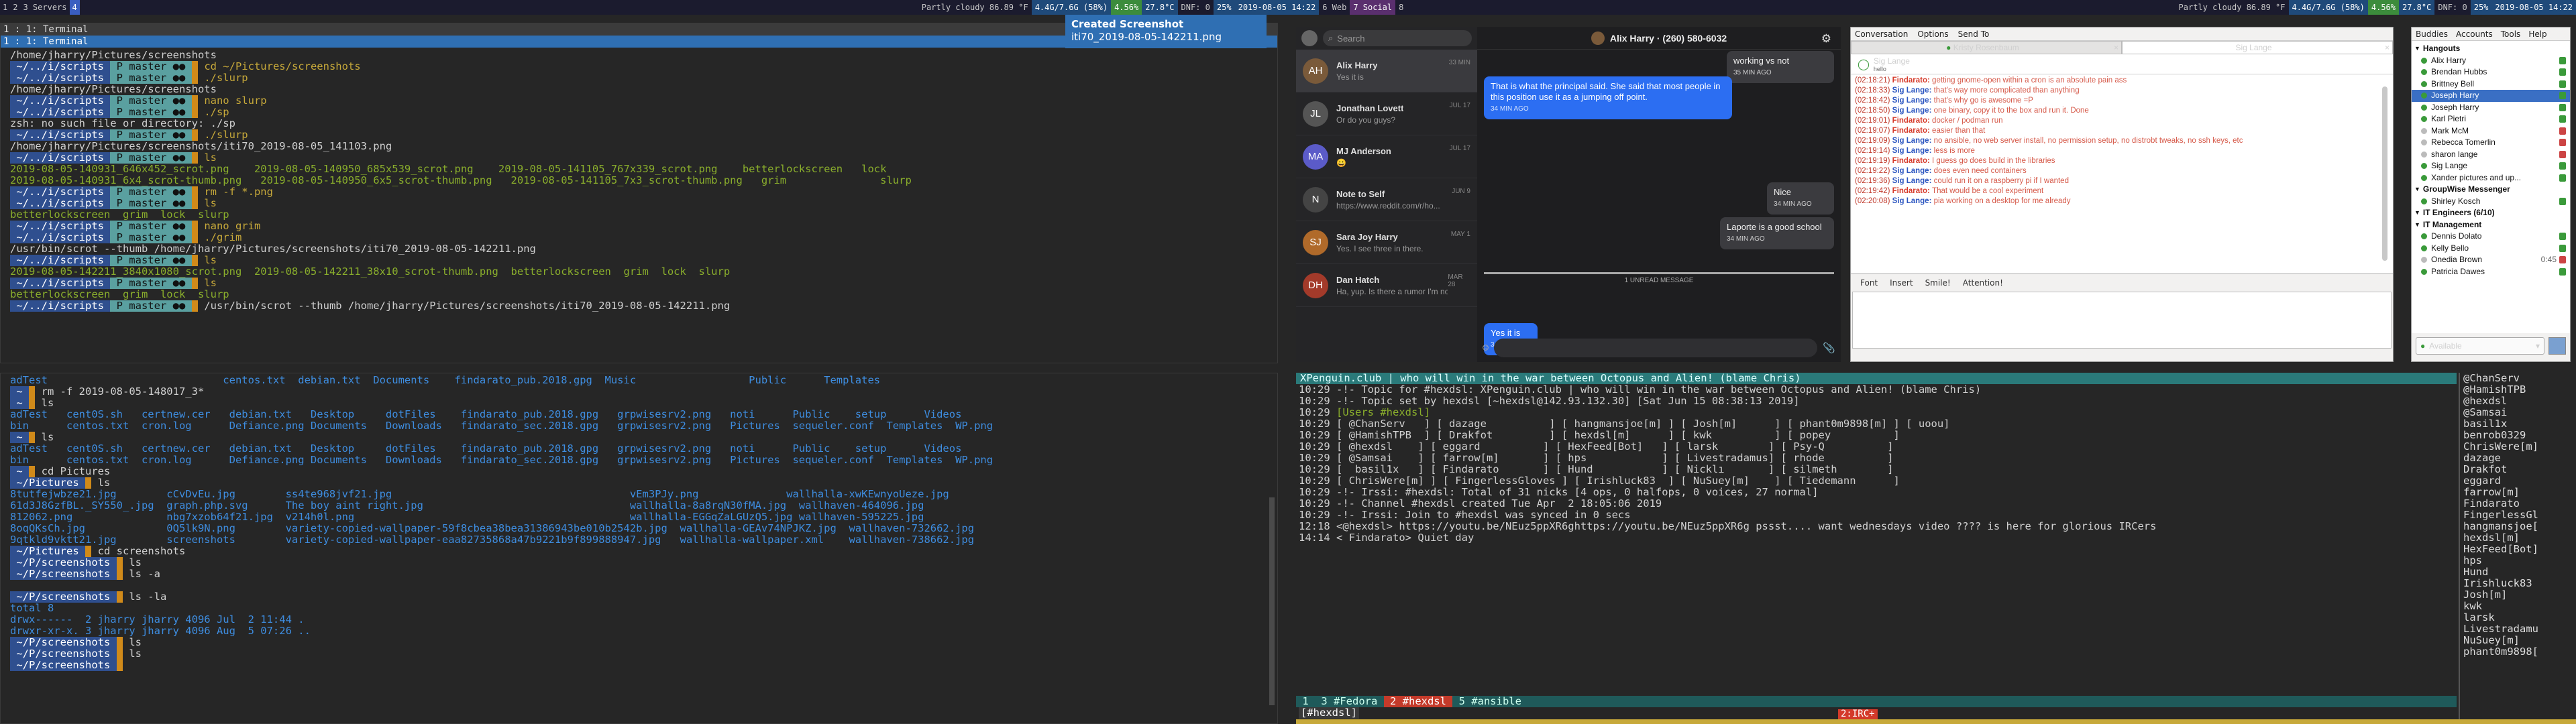  I want to click on nick-item: phant0m9898[, so click(2518, 652).